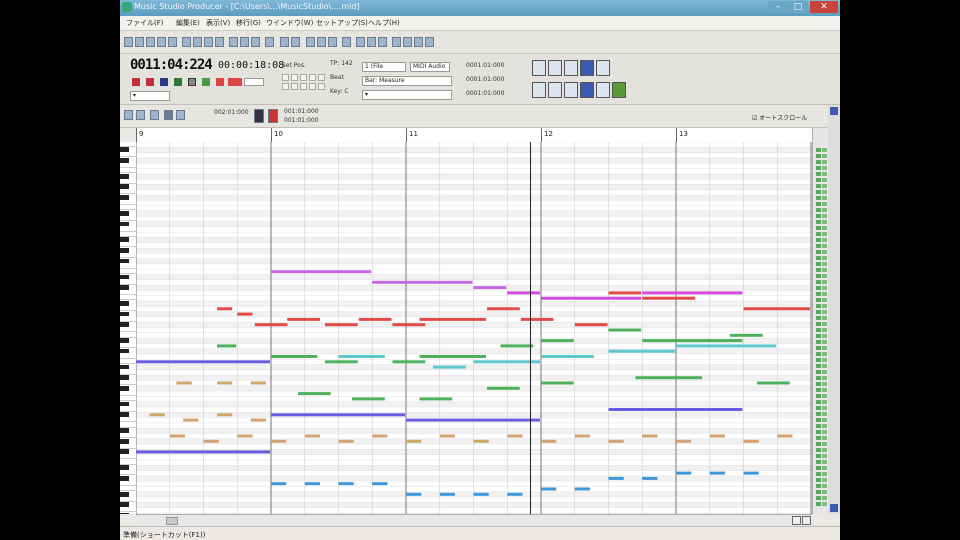 This screenshot has width=960, height=540. What do you see at coordinates (186, 42) in the screenshot?
I see `track-icon` at bounding box center [186, 42].